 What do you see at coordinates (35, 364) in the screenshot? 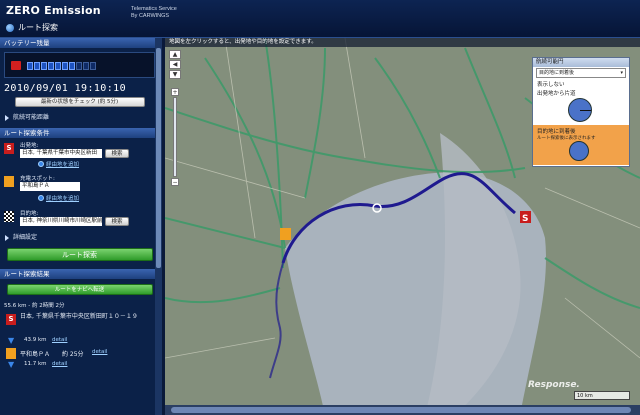
I see `leg-2-distance: 11.7 km` at bounding box center [35, 364].